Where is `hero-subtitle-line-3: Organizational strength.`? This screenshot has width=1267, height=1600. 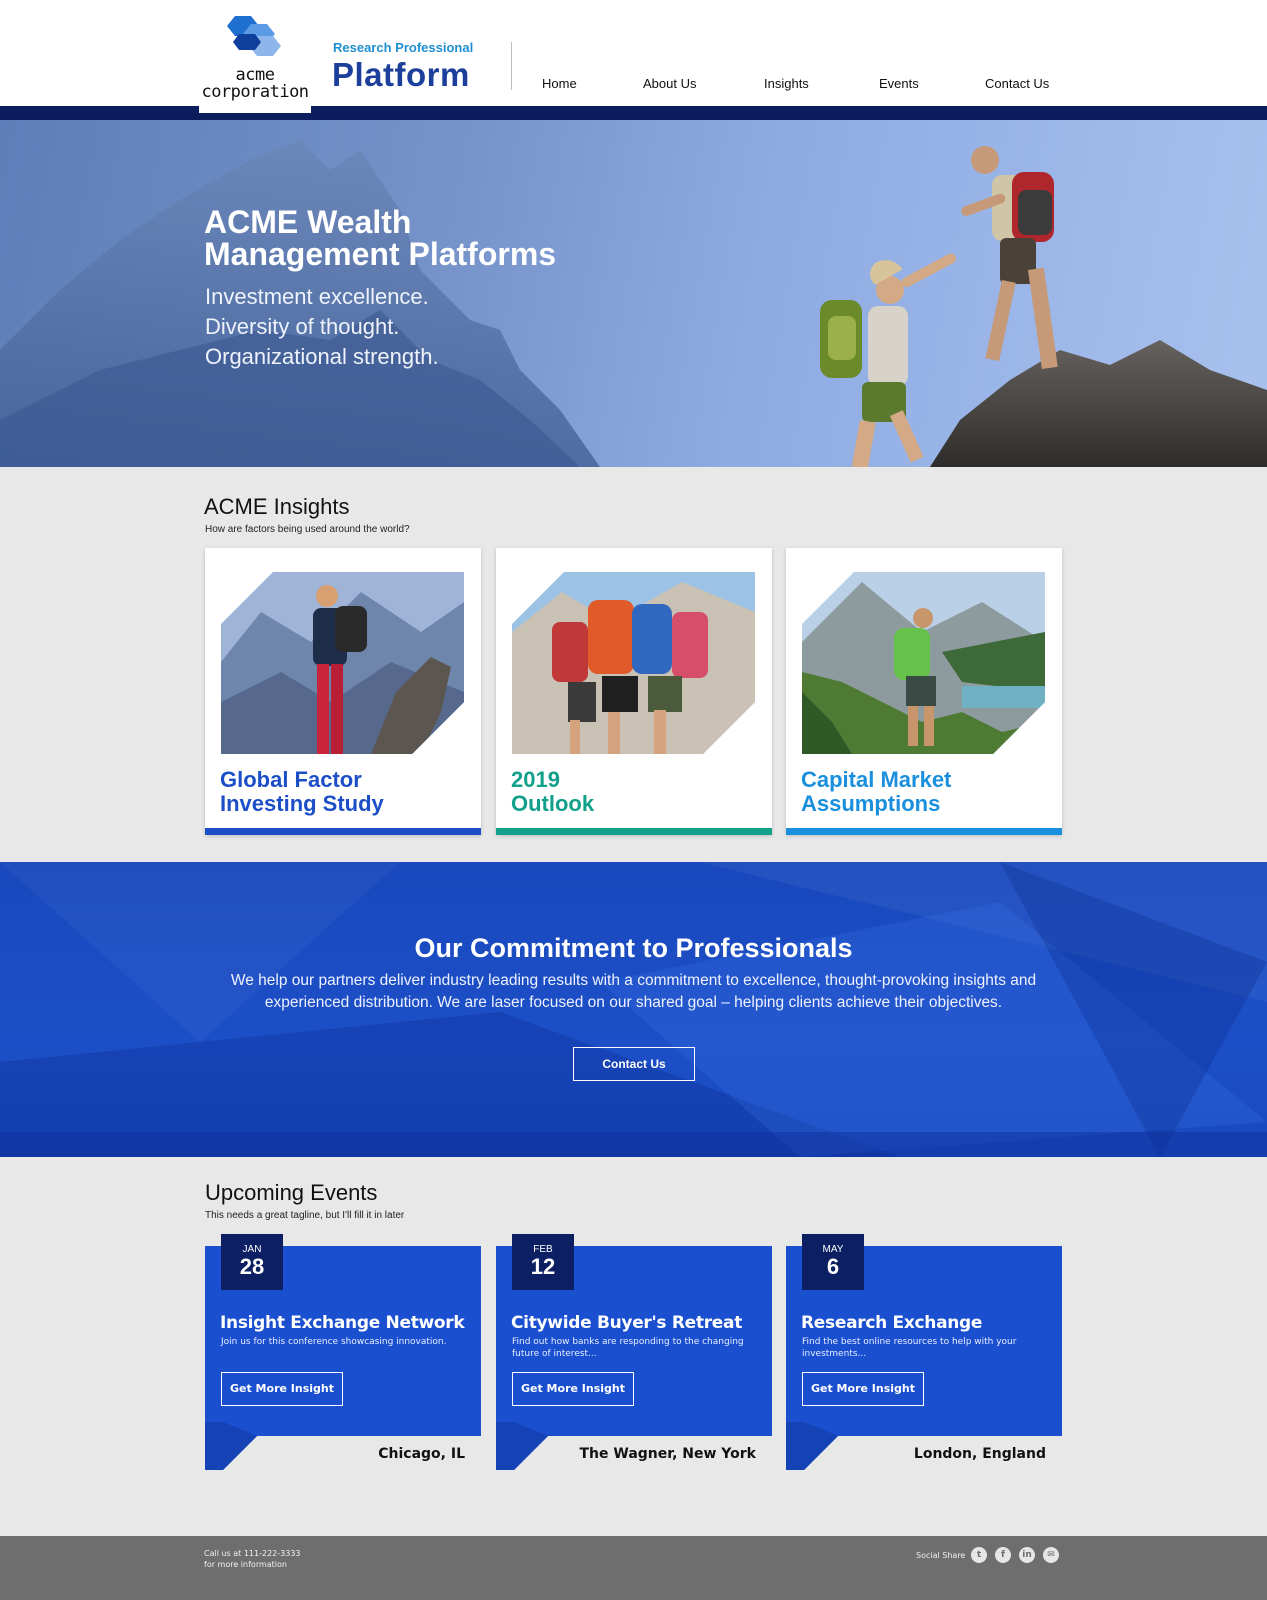
hero-subtitle-line-3: Organizational strength. is located at coordinates (322, 356).